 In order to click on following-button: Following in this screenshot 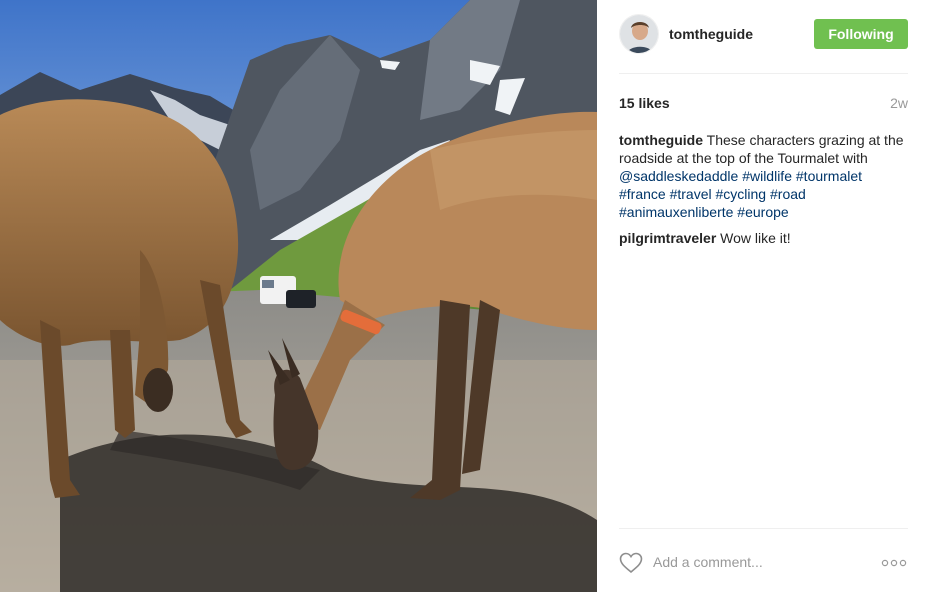, I will do `click(861, 34)`.